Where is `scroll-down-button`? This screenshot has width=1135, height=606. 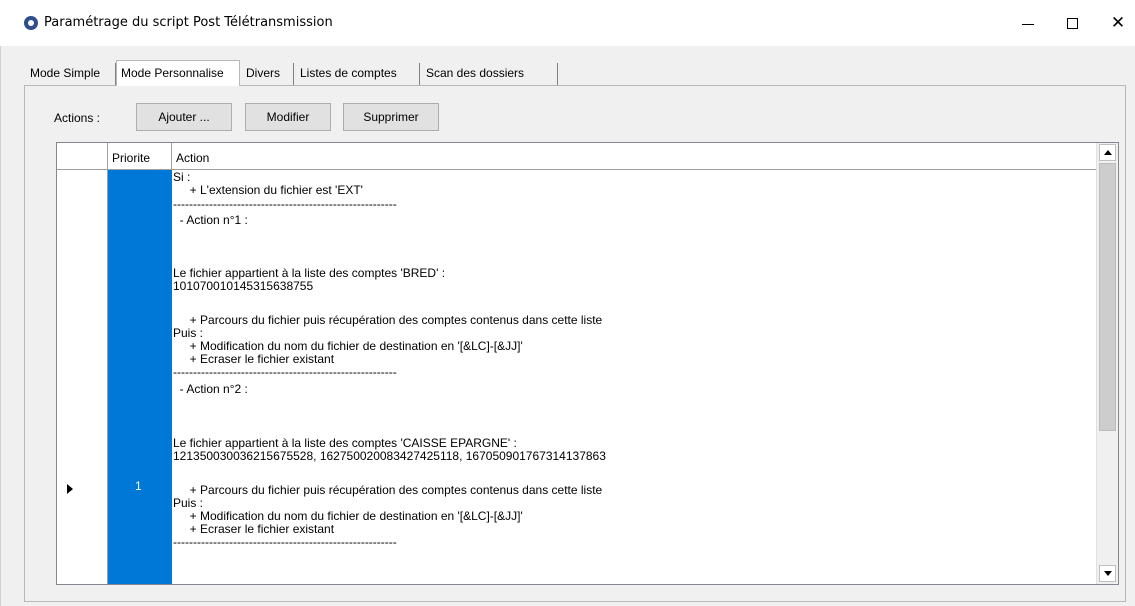
scroll-down-button is located at coordinates (1107, 573).